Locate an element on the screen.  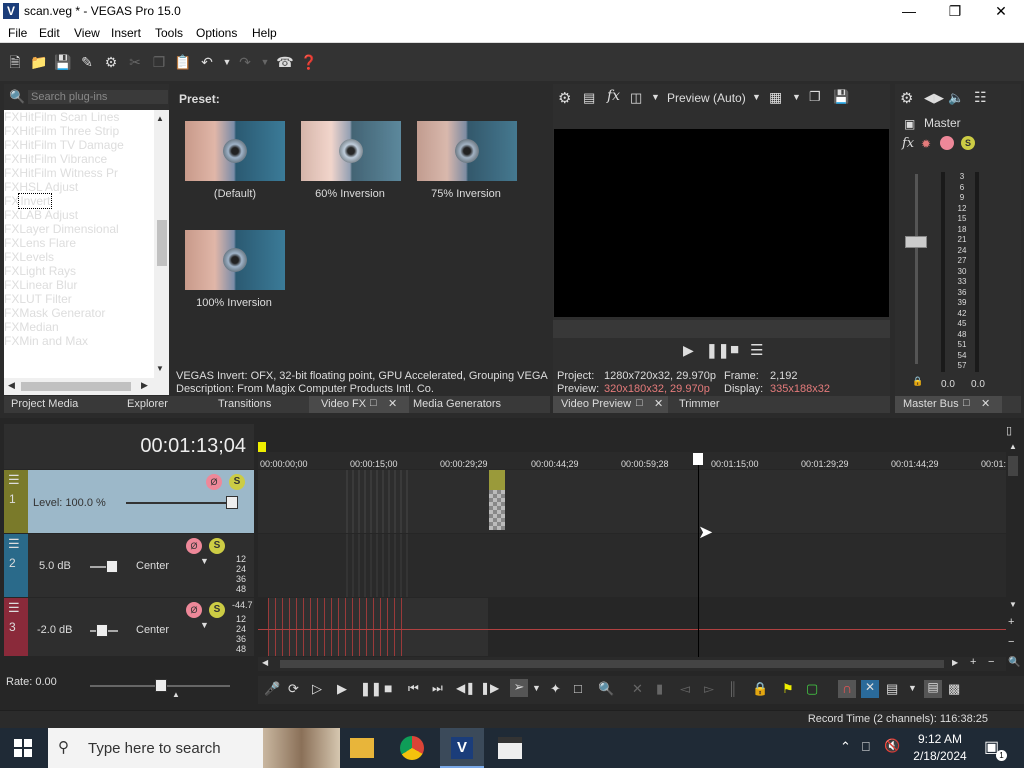
undock-icon: □ is located at coordinates (639, 403).